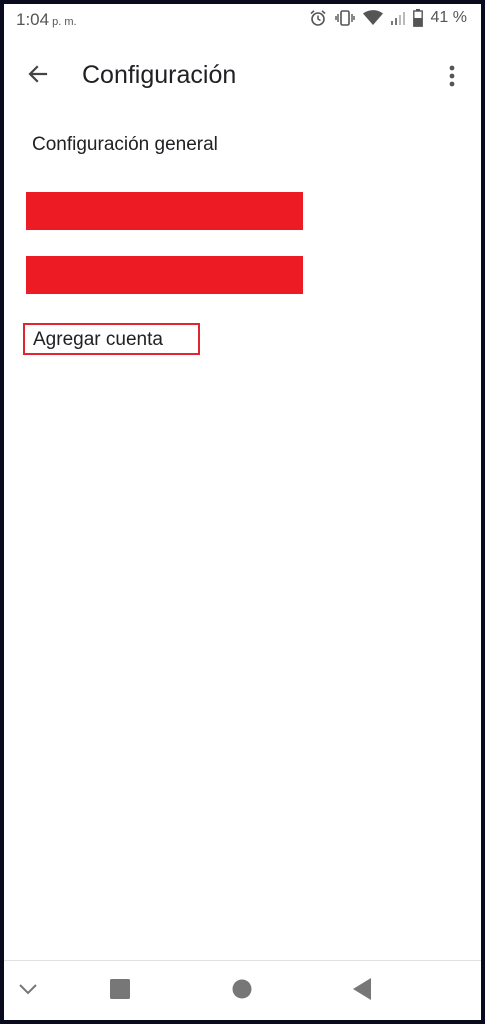  Describe the element at coordinates (448, 17) in the screenshot. I see `battery-percent: 41 %` at that location.